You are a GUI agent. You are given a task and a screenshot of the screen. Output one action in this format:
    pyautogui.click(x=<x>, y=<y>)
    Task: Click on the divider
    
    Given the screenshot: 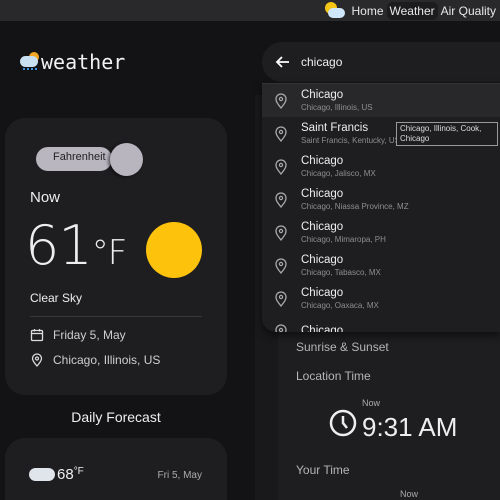 What is the action you would take?
    pyautogui.click(x=116, y=316)
    